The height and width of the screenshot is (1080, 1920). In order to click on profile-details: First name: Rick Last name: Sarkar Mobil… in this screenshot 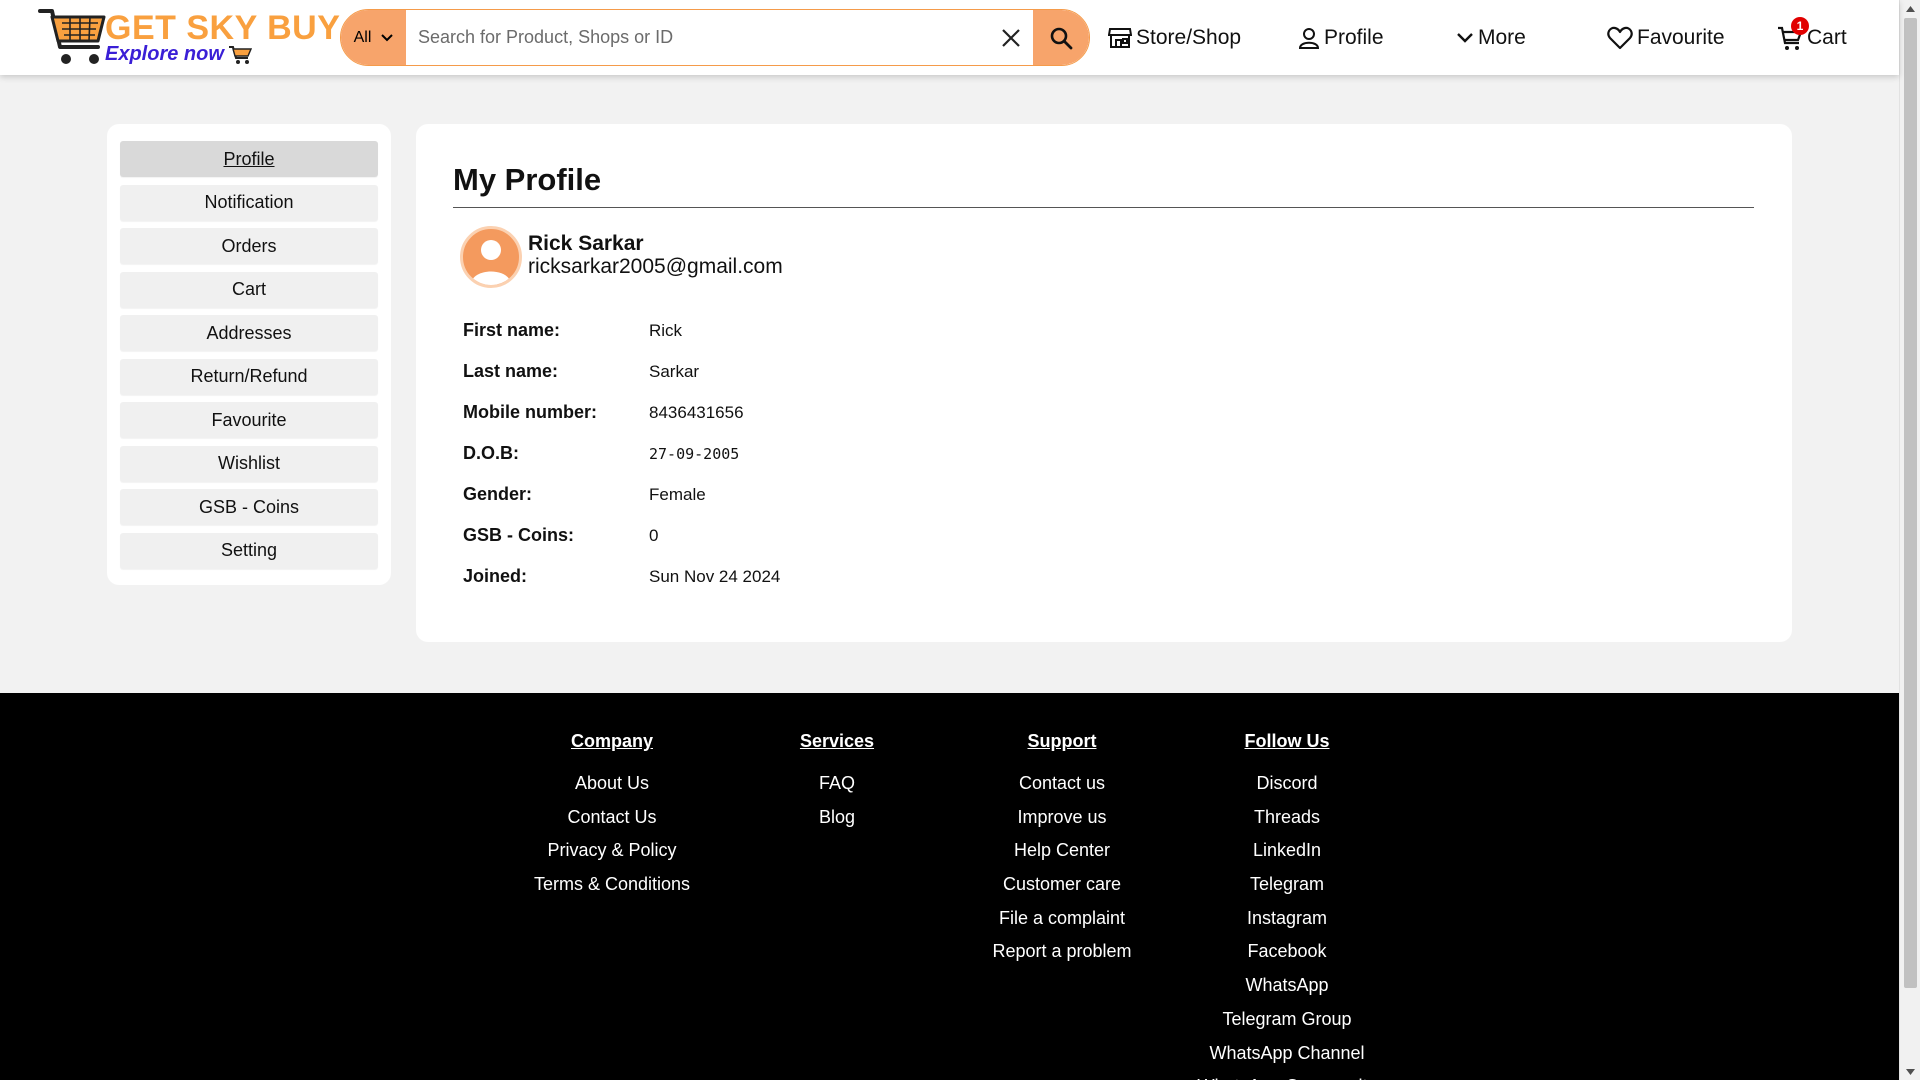, I will do `click(621, 453)`.